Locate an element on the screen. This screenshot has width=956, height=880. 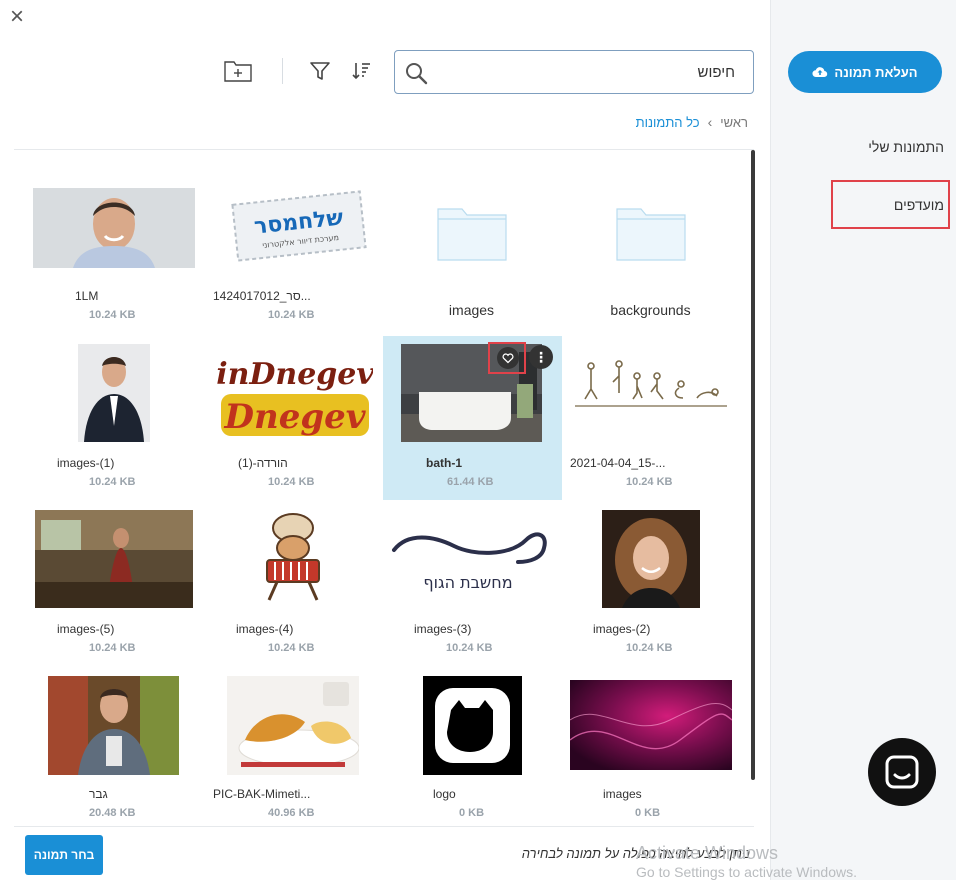
item-name: 1LM is located at coordinates (87, 296).